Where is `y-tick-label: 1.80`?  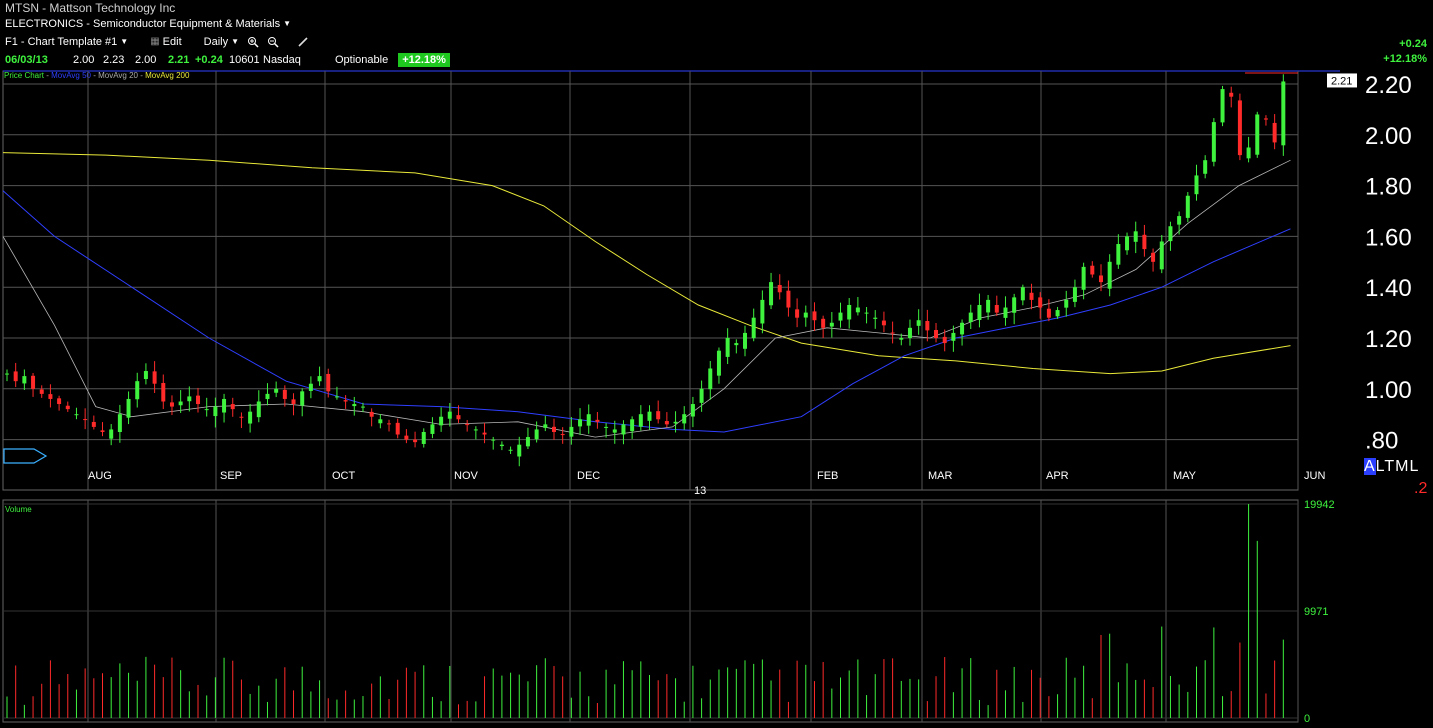
y-tick-label: 1.80 is located at coordinates (1388, 187).